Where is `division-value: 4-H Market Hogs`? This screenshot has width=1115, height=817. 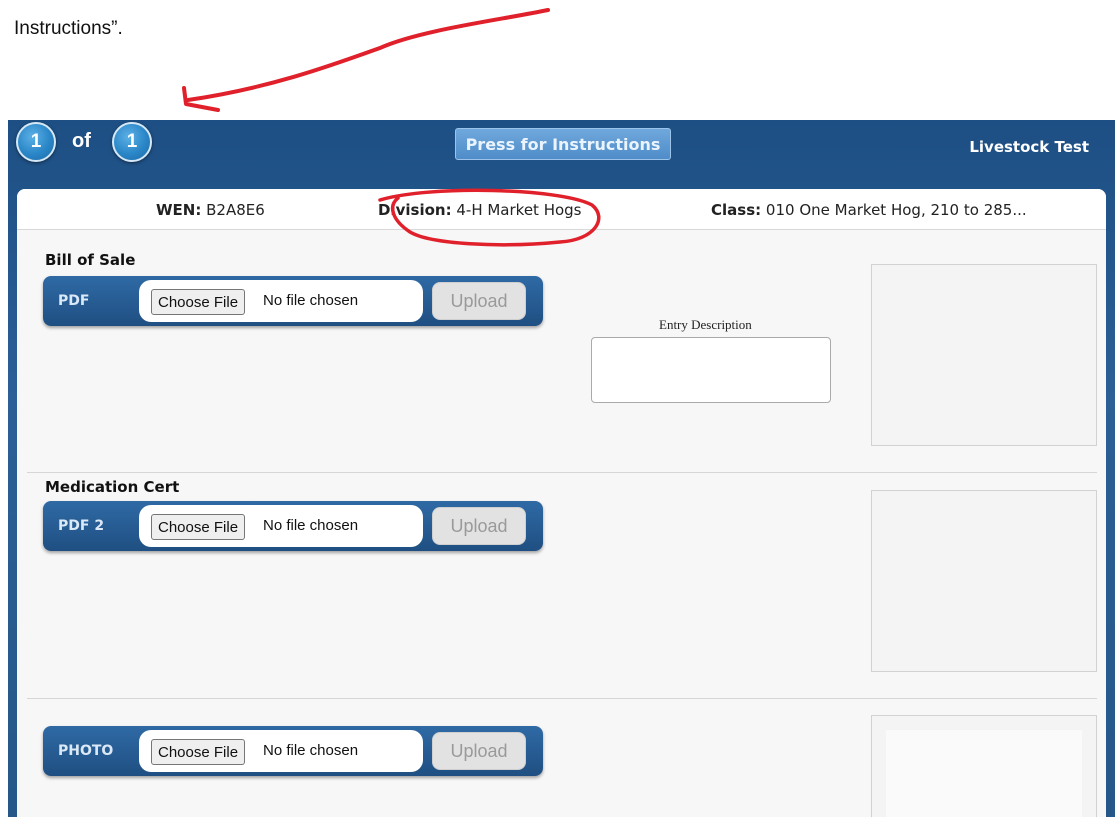
division-value: 4-H Market Hogs is located at coordinates (519, 210).